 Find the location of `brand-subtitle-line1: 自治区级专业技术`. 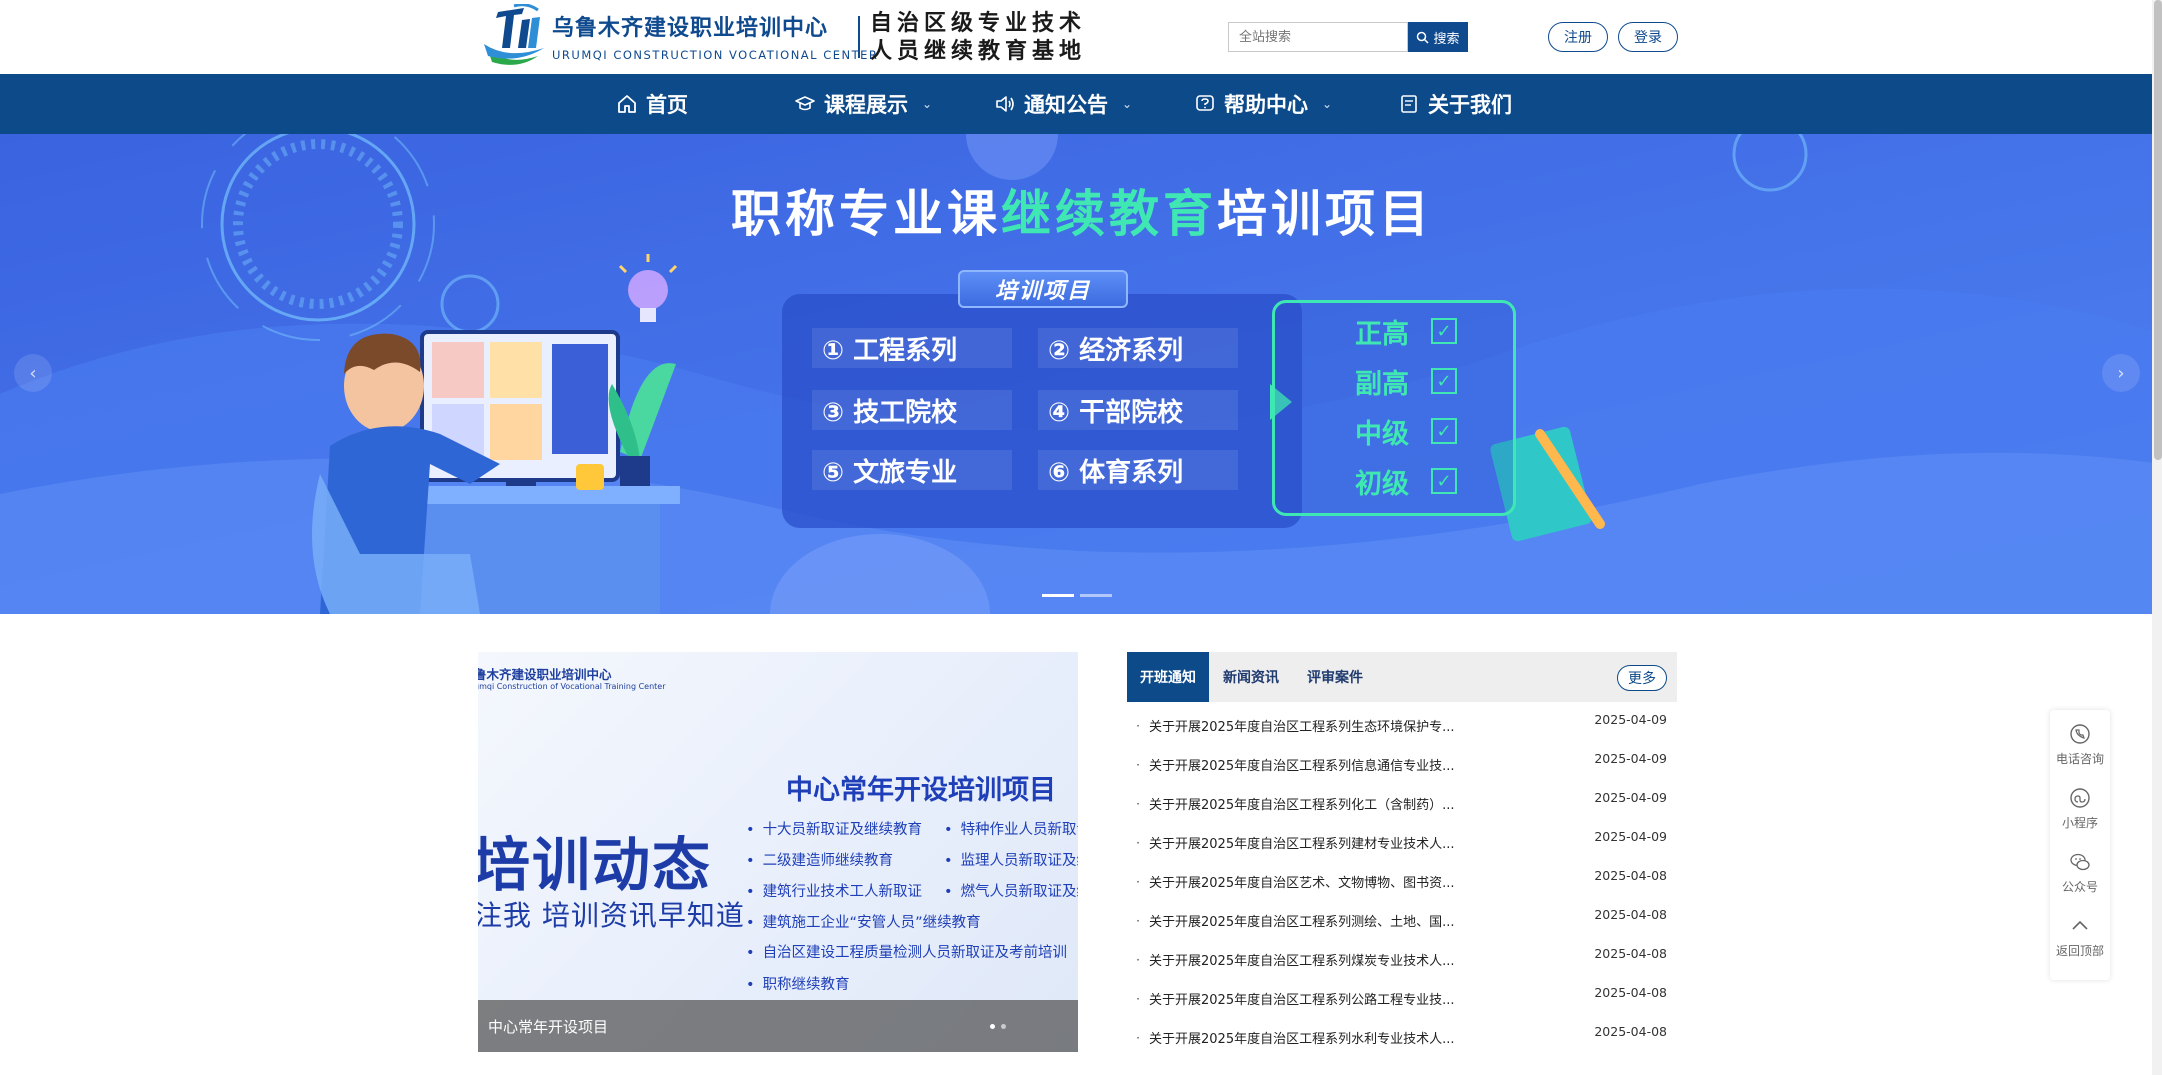

brand-subtitle-line1: 自治区级专业技术 is located at coordinates (978, 23).